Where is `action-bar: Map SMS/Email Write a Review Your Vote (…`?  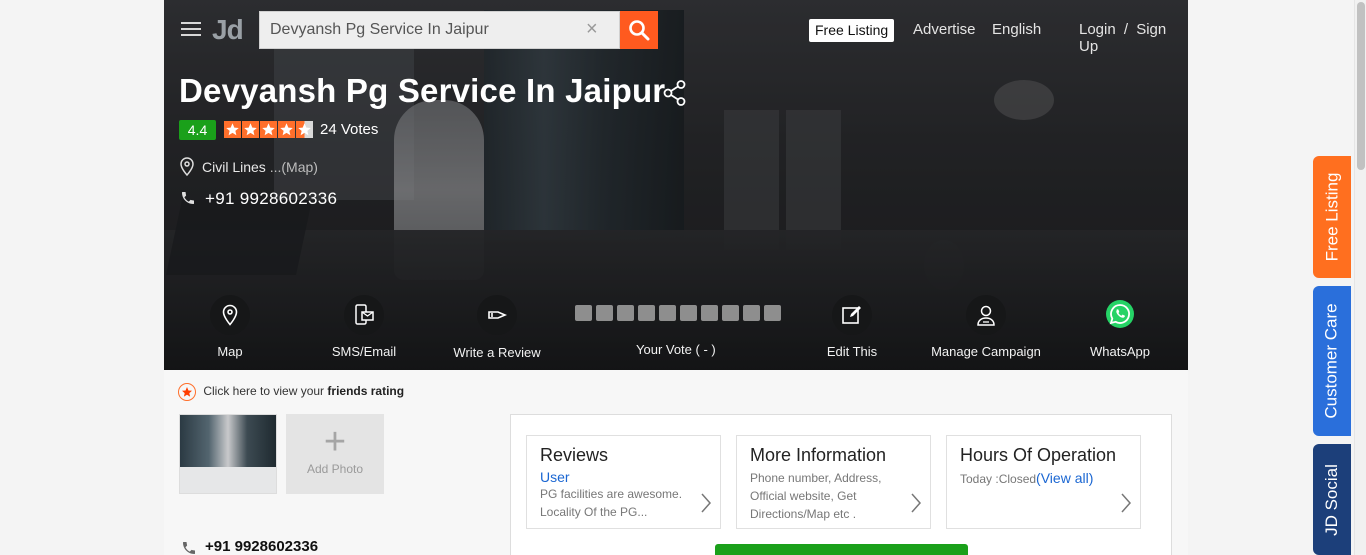
action-bar: Map SMS/Email Write a Review Your Vote (… is located at coordinates (676, 325).